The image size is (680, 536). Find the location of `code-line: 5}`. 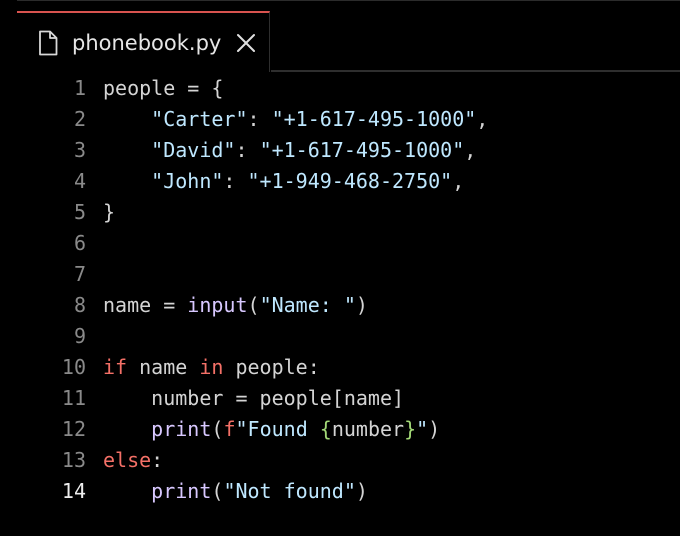

code-line: 5} is located at coordinates (348, 212).